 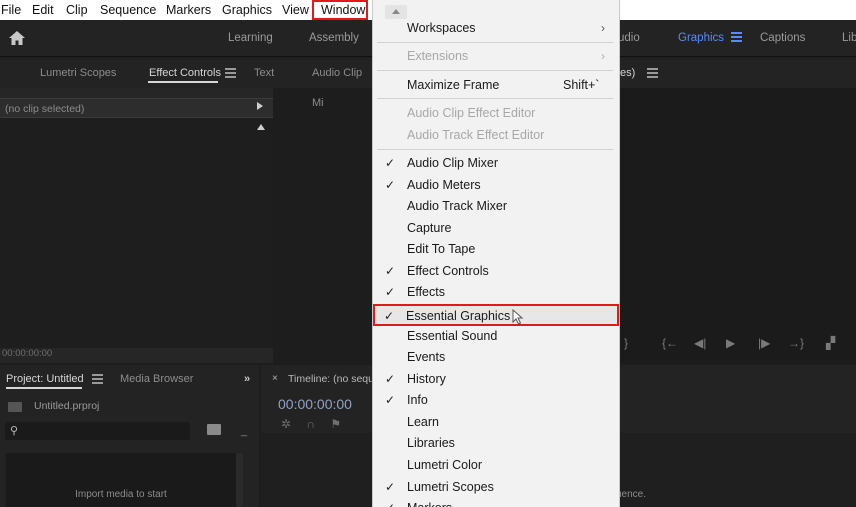 What do you see at coordinates (128, 10) in the screenshot?
I see `menu-sequence: Sequence` at bounding box center [128, 10].